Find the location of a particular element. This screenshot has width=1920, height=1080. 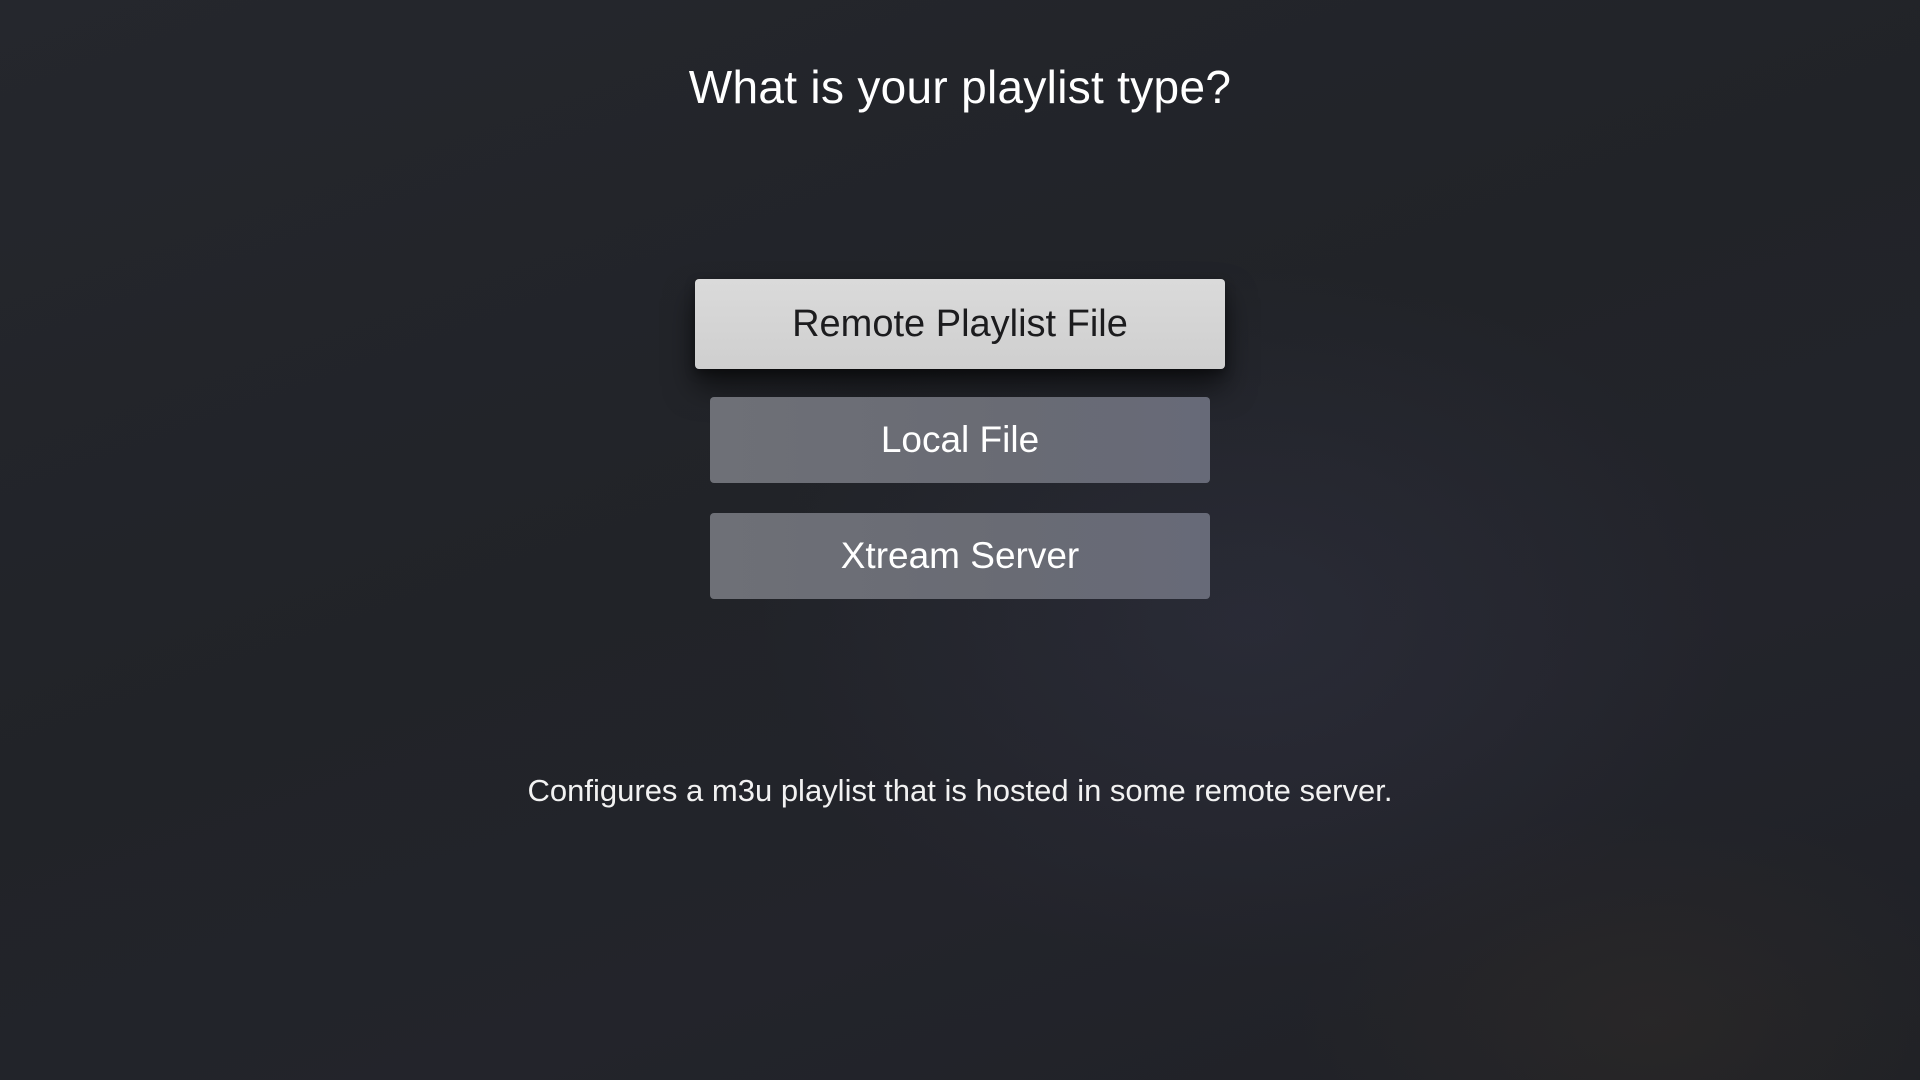

local-file-label: Local File is located at coordinates (960, 439).